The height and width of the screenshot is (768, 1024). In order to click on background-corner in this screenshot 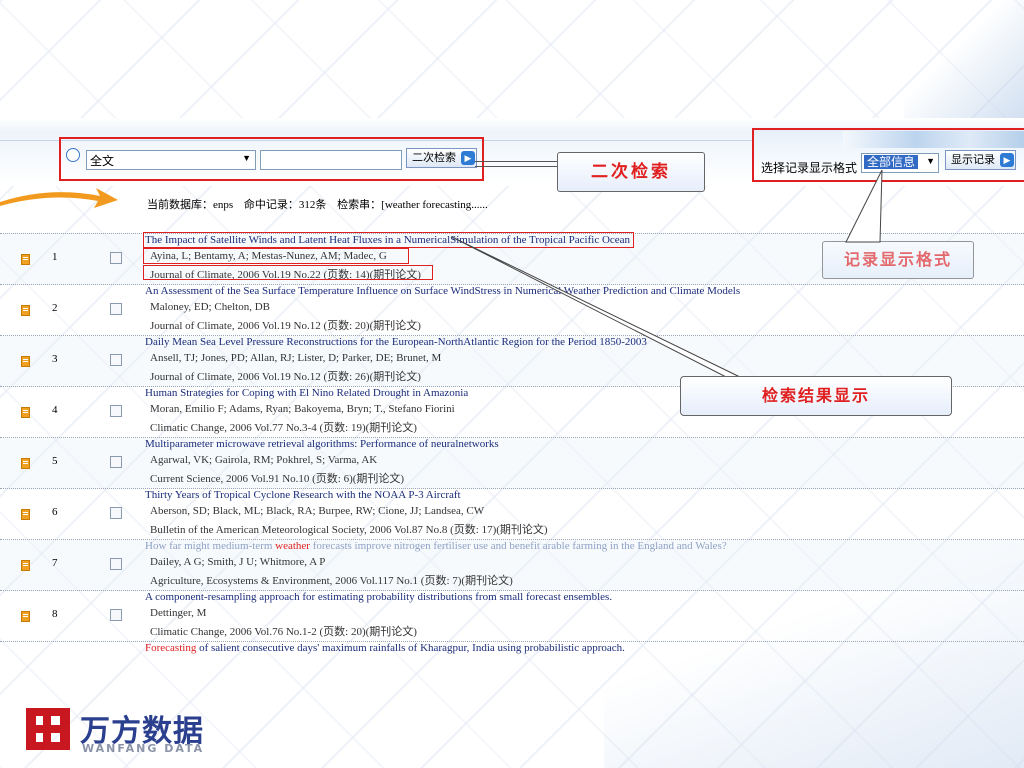, I will do `click(964, 60)`.